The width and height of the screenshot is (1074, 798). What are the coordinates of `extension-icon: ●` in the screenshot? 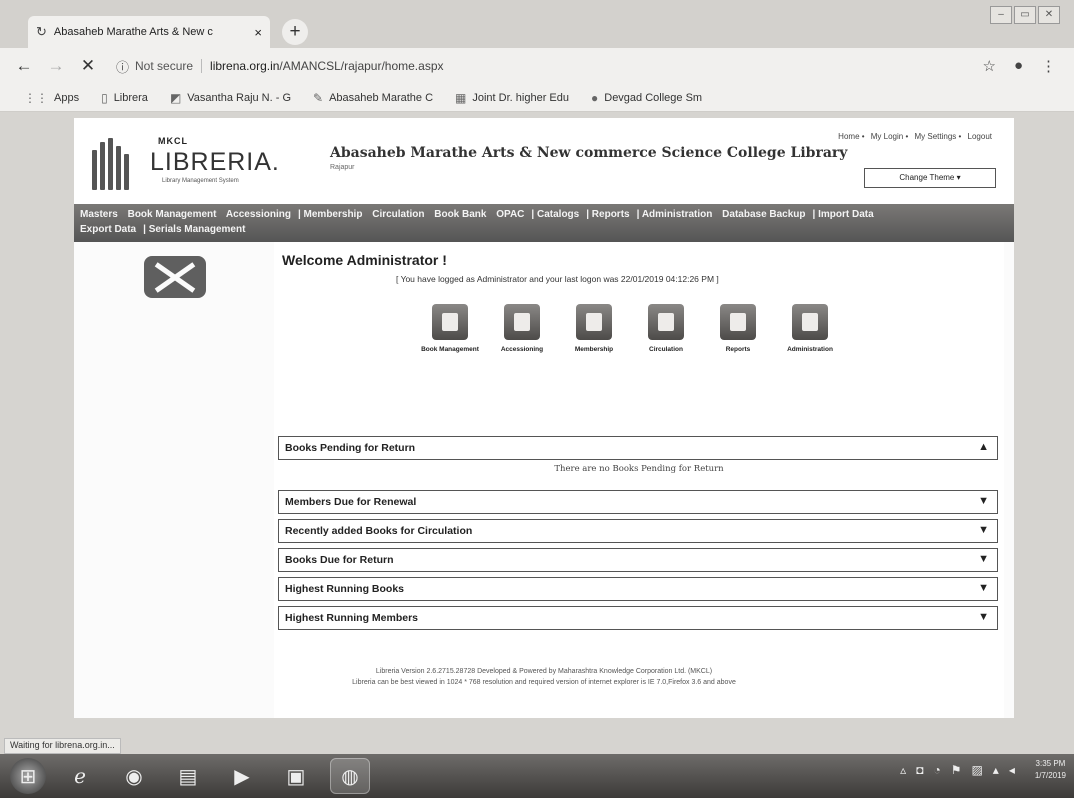 It's located at (1018, 66).